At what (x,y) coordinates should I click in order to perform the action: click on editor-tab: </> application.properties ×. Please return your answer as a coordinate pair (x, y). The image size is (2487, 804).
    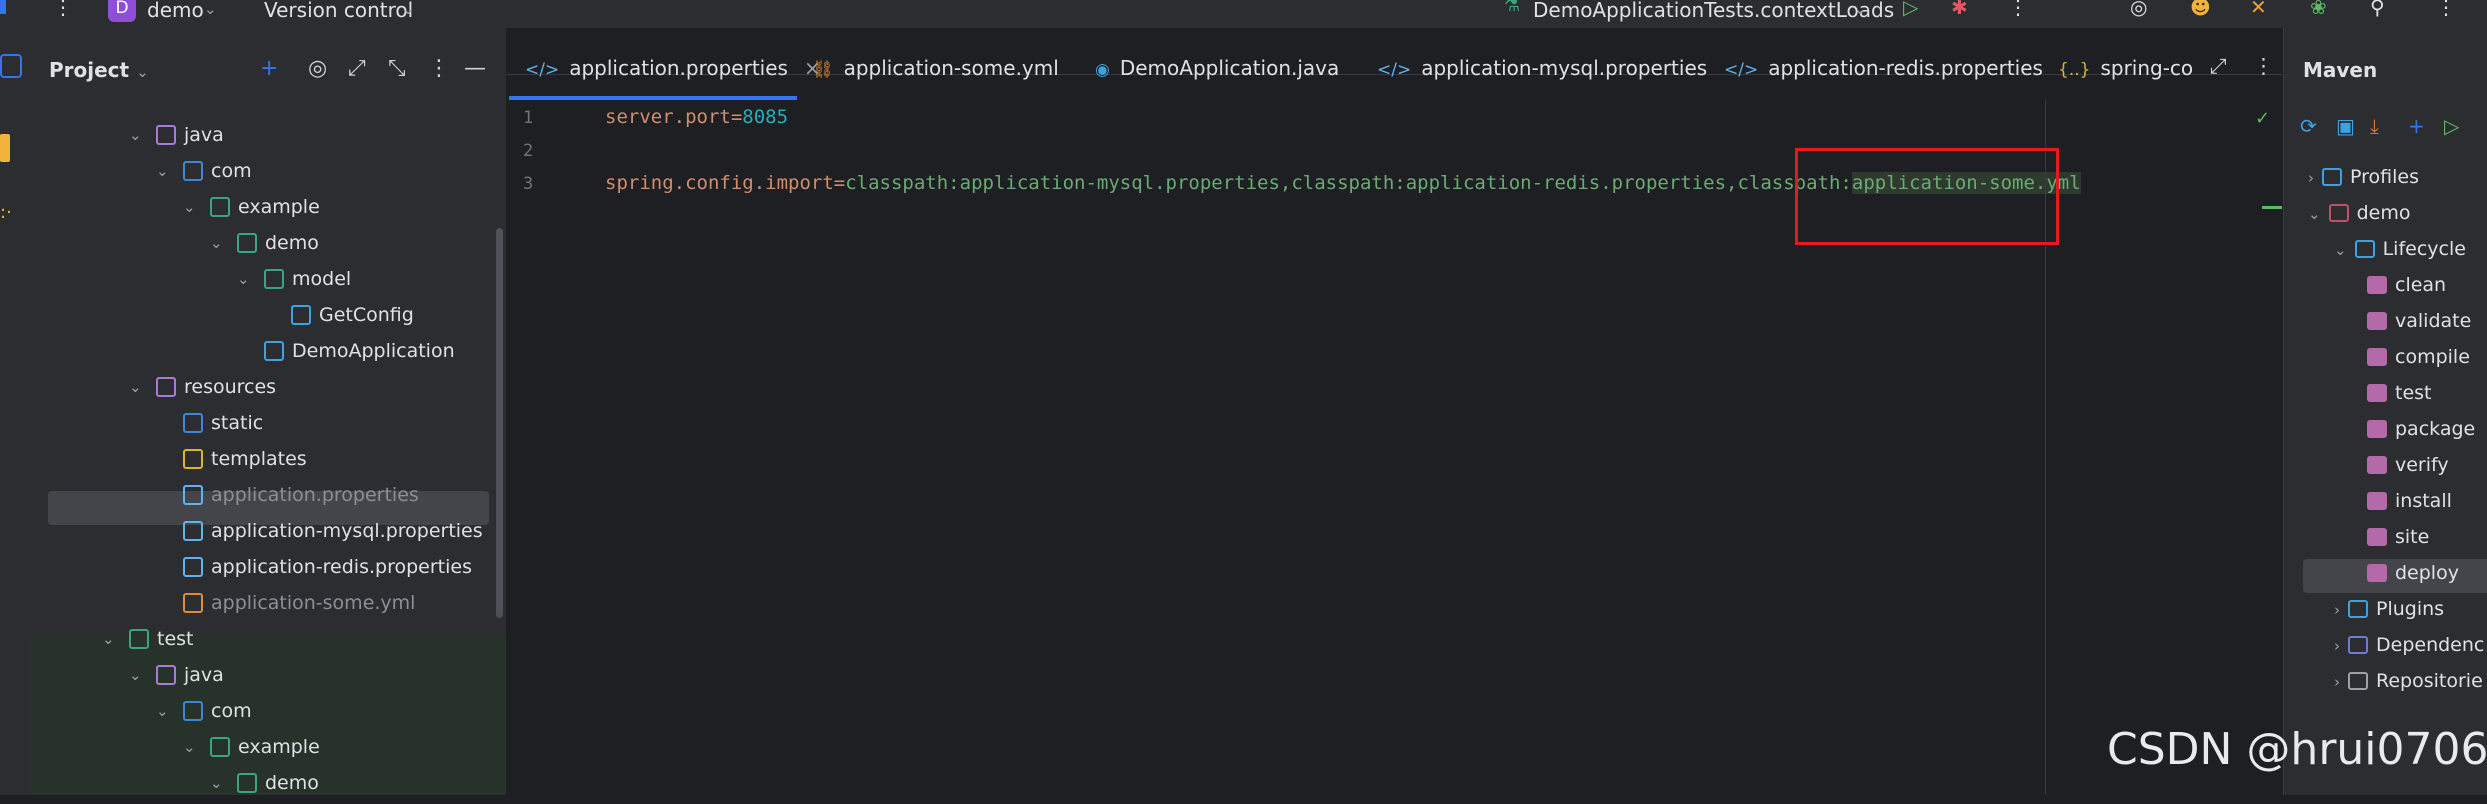
    Looking at the image, I should click on (673, 68).